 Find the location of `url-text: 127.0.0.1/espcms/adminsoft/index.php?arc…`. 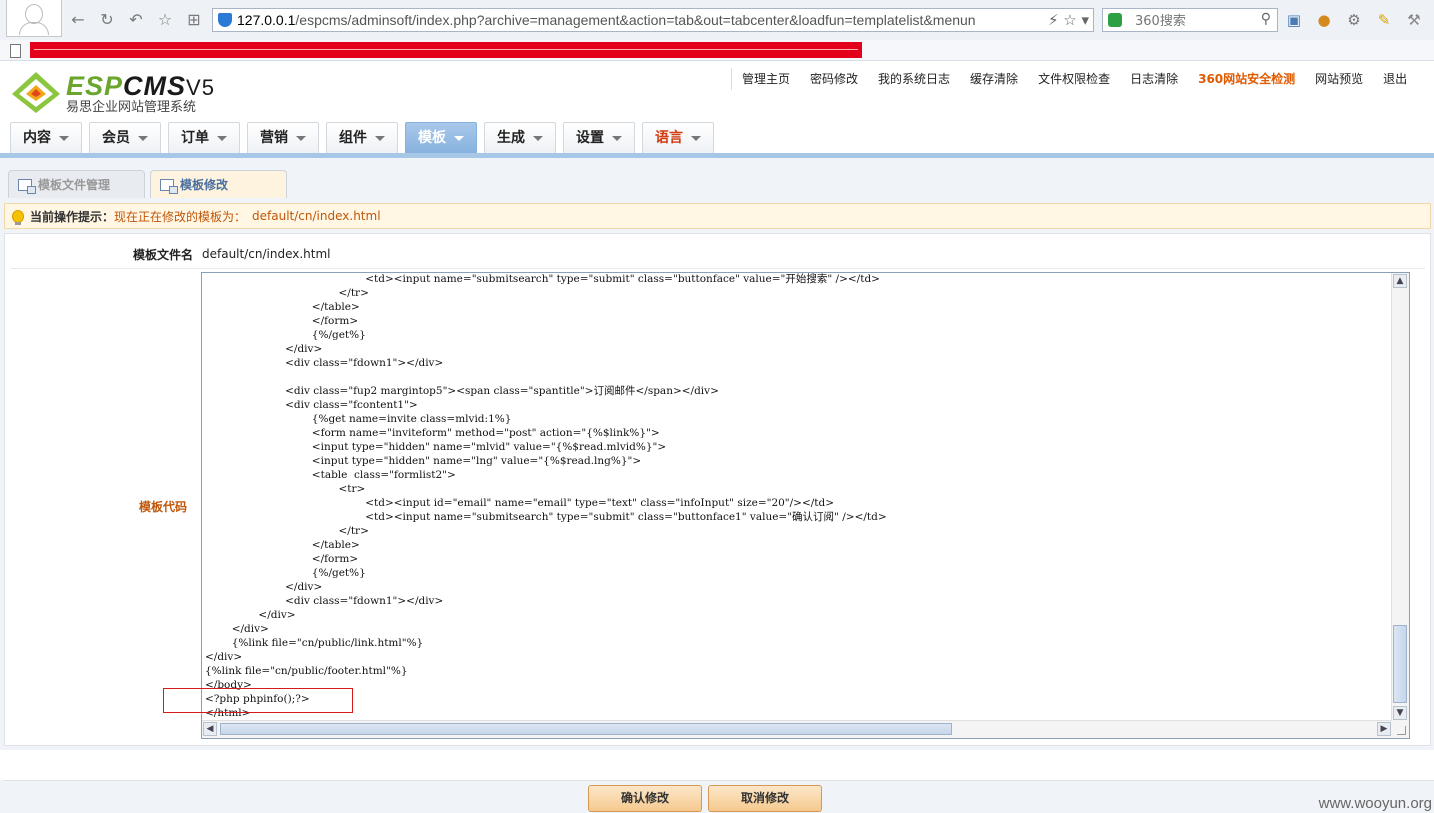

url-text: 127.0.0.1/espcms/adminsoft/index.php?arc… is located at coordinates (637, 20).